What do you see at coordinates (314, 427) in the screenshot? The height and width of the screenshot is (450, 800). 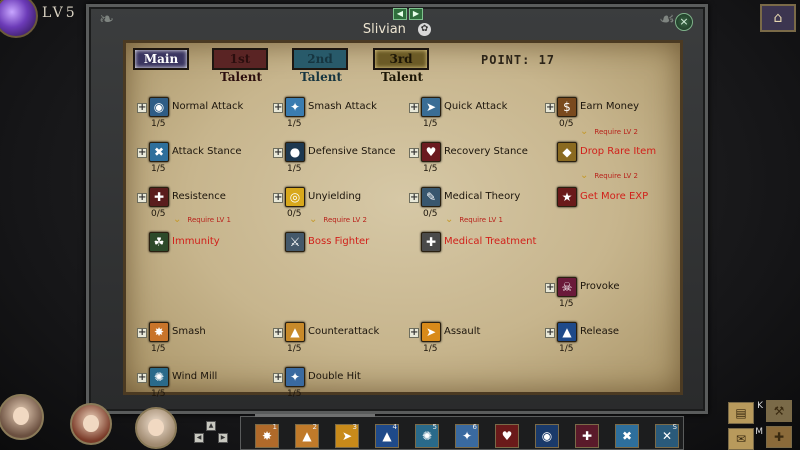 I see `slot-hotkey: 2` at bounding box center [314, 427].